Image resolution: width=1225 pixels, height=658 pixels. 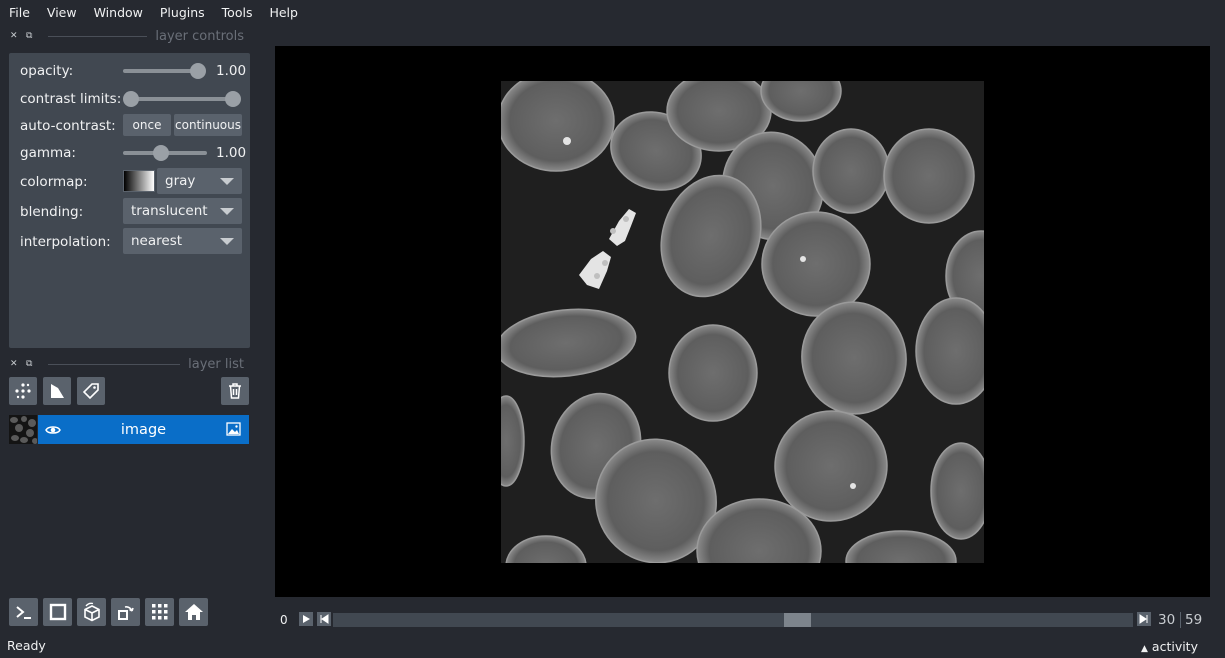 I want to click on layer-buttons, so click(x=129, y=391).